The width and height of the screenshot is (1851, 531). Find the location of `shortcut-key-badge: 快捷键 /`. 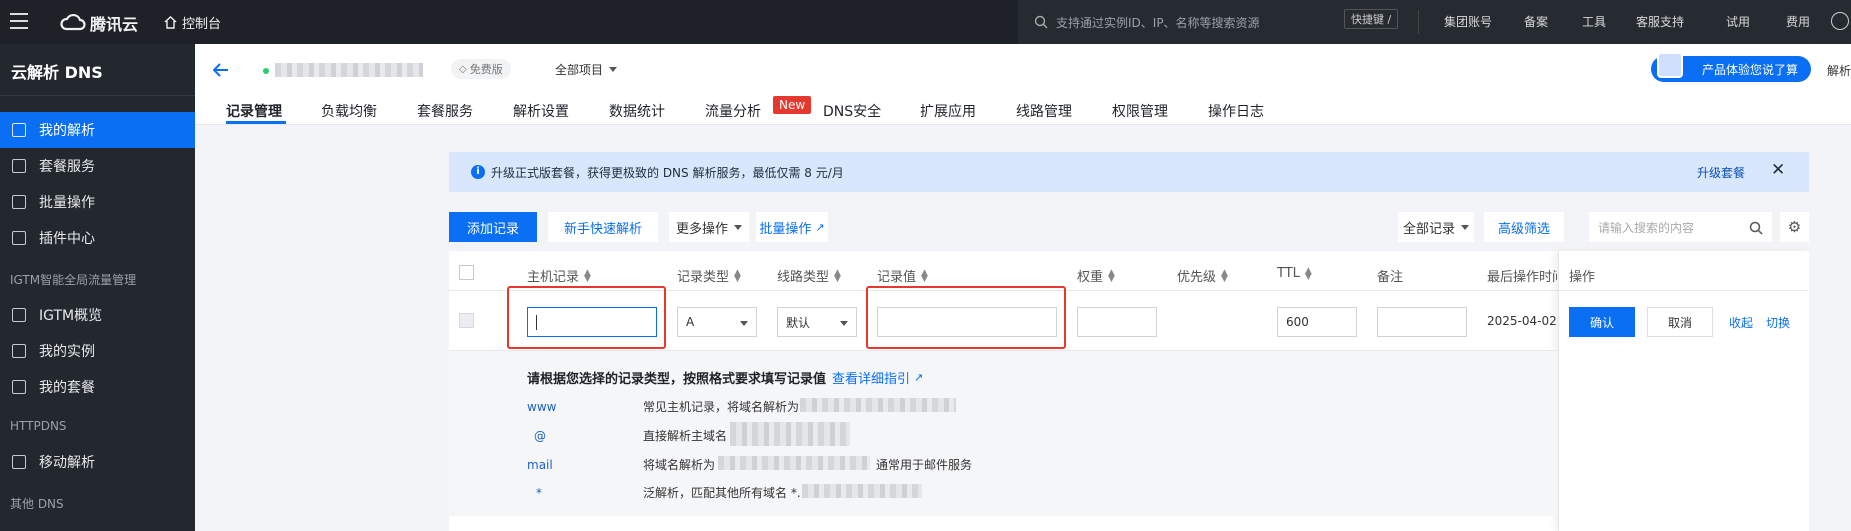

shortcut-key-badge: 快捷键 / is located at coordinates (1371, 19).